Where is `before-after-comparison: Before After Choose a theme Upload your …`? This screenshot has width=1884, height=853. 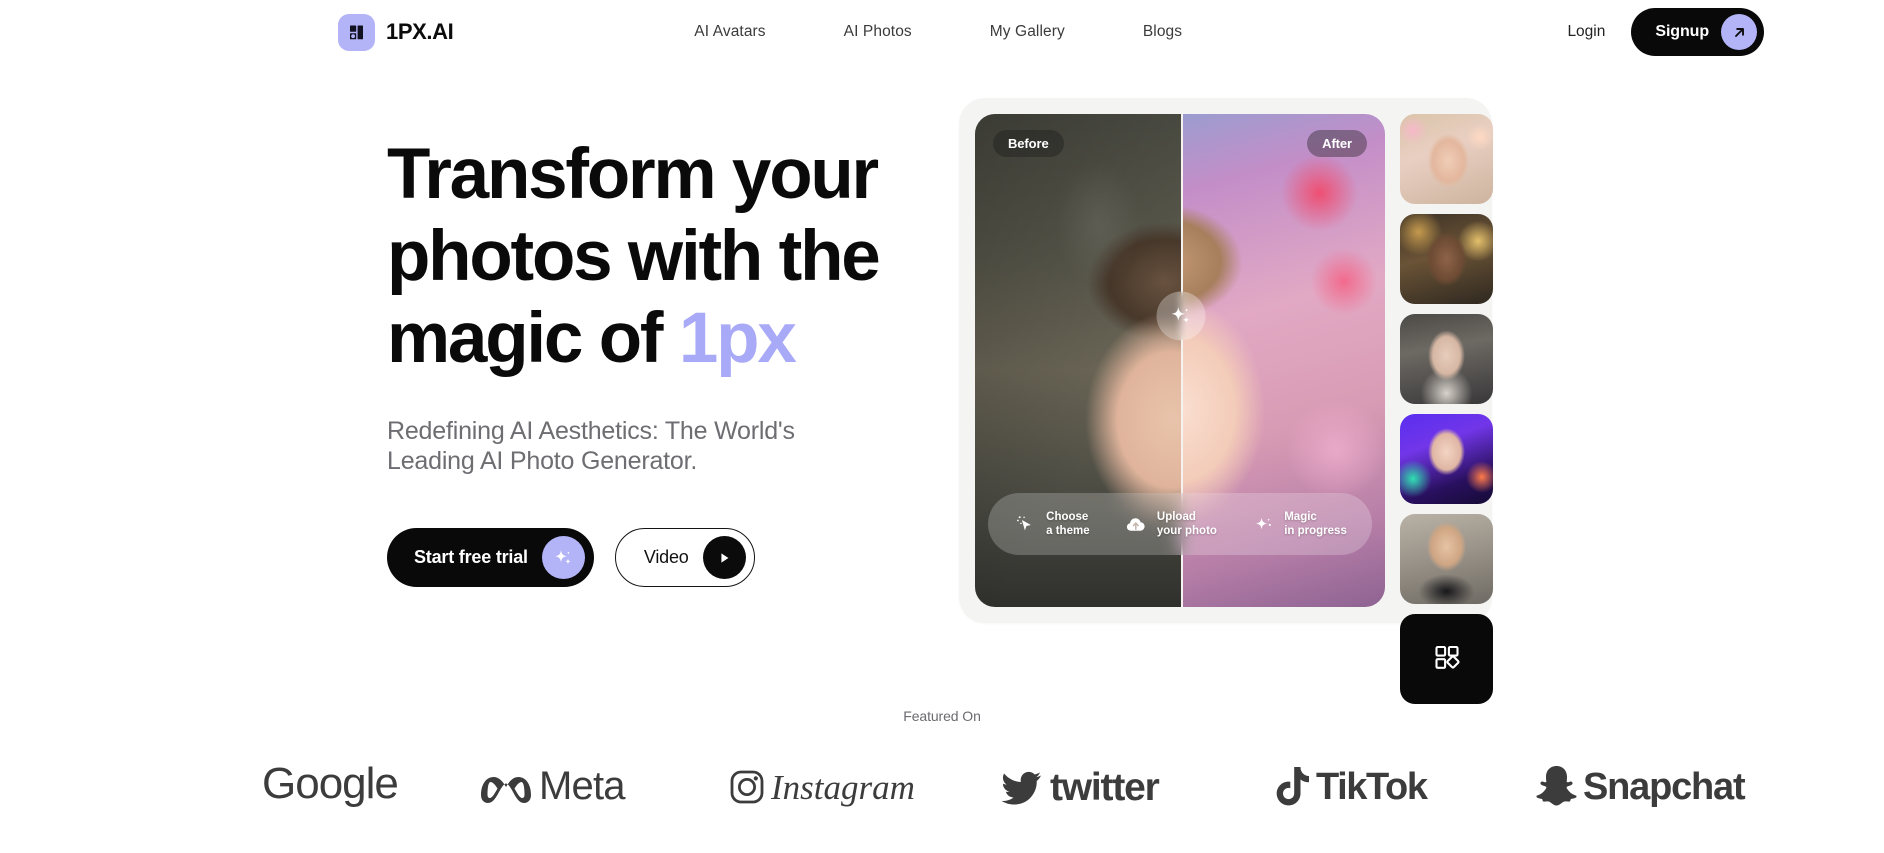 before-after-comparison: Before After Choose a theme Upload your … is located at coordinates (1180, 360).